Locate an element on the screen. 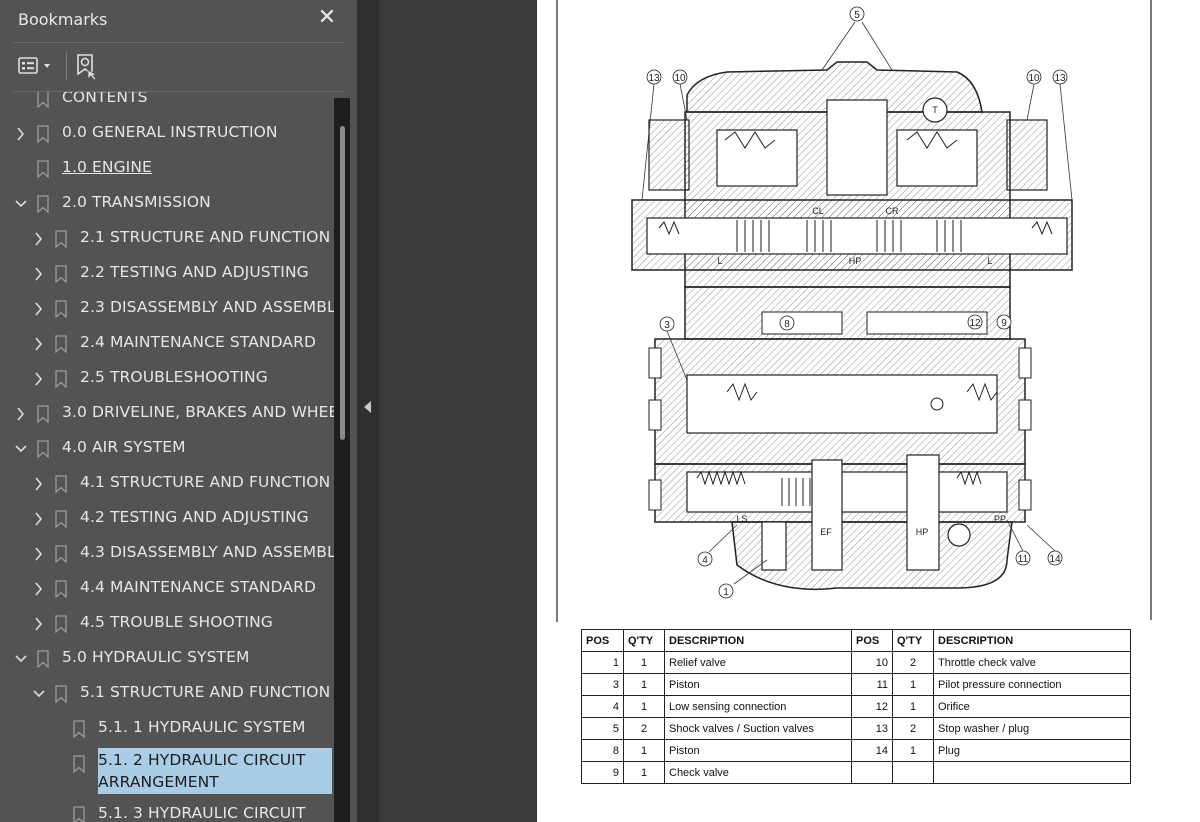 This screenshot has height=822, width=1200. port-label-l-right: L is located at coordinates (989, 261).